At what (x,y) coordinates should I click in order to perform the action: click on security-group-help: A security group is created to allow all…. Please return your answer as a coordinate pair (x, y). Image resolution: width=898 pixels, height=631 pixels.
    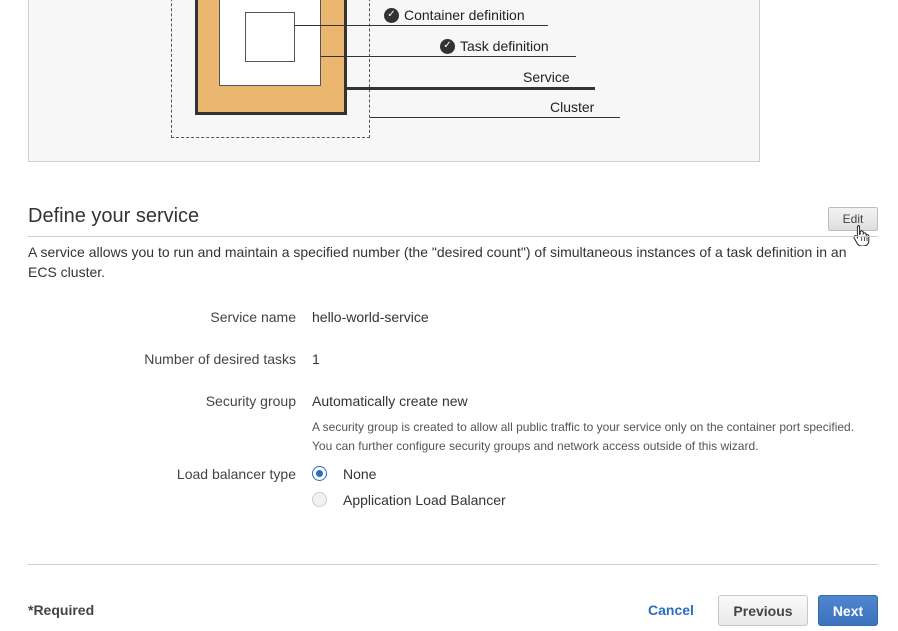
    Looking at the image, I should click on (592, 437).